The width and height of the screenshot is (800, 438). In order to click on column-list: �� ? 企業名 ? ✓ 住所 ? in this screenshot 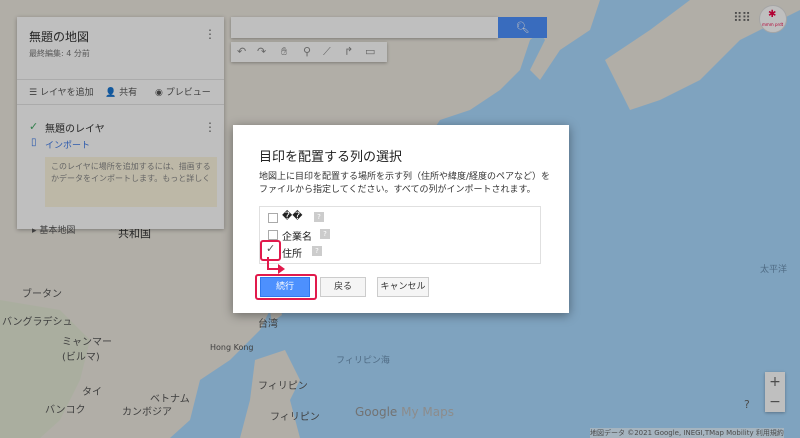, I will do `click(400, 235)`.